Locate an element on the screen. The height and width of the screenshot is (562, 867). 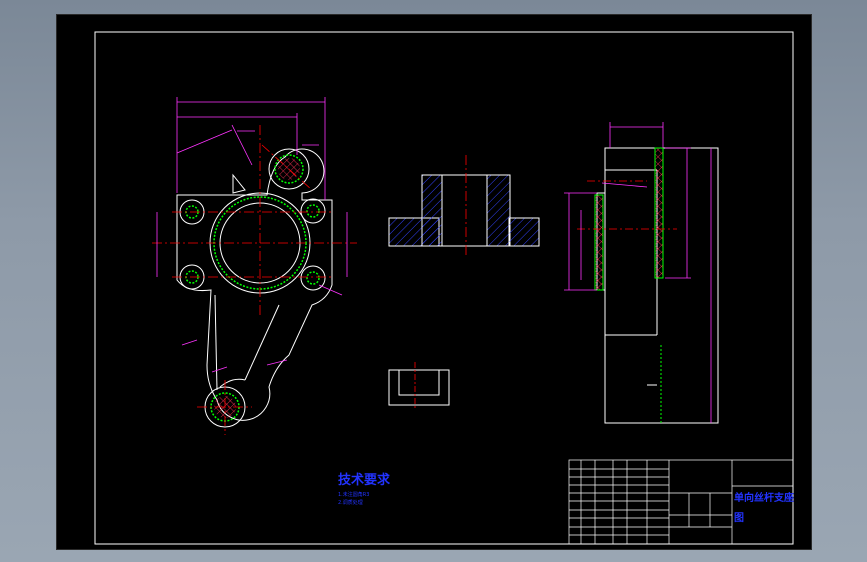
detail-view is located at coordinates (419, 387).